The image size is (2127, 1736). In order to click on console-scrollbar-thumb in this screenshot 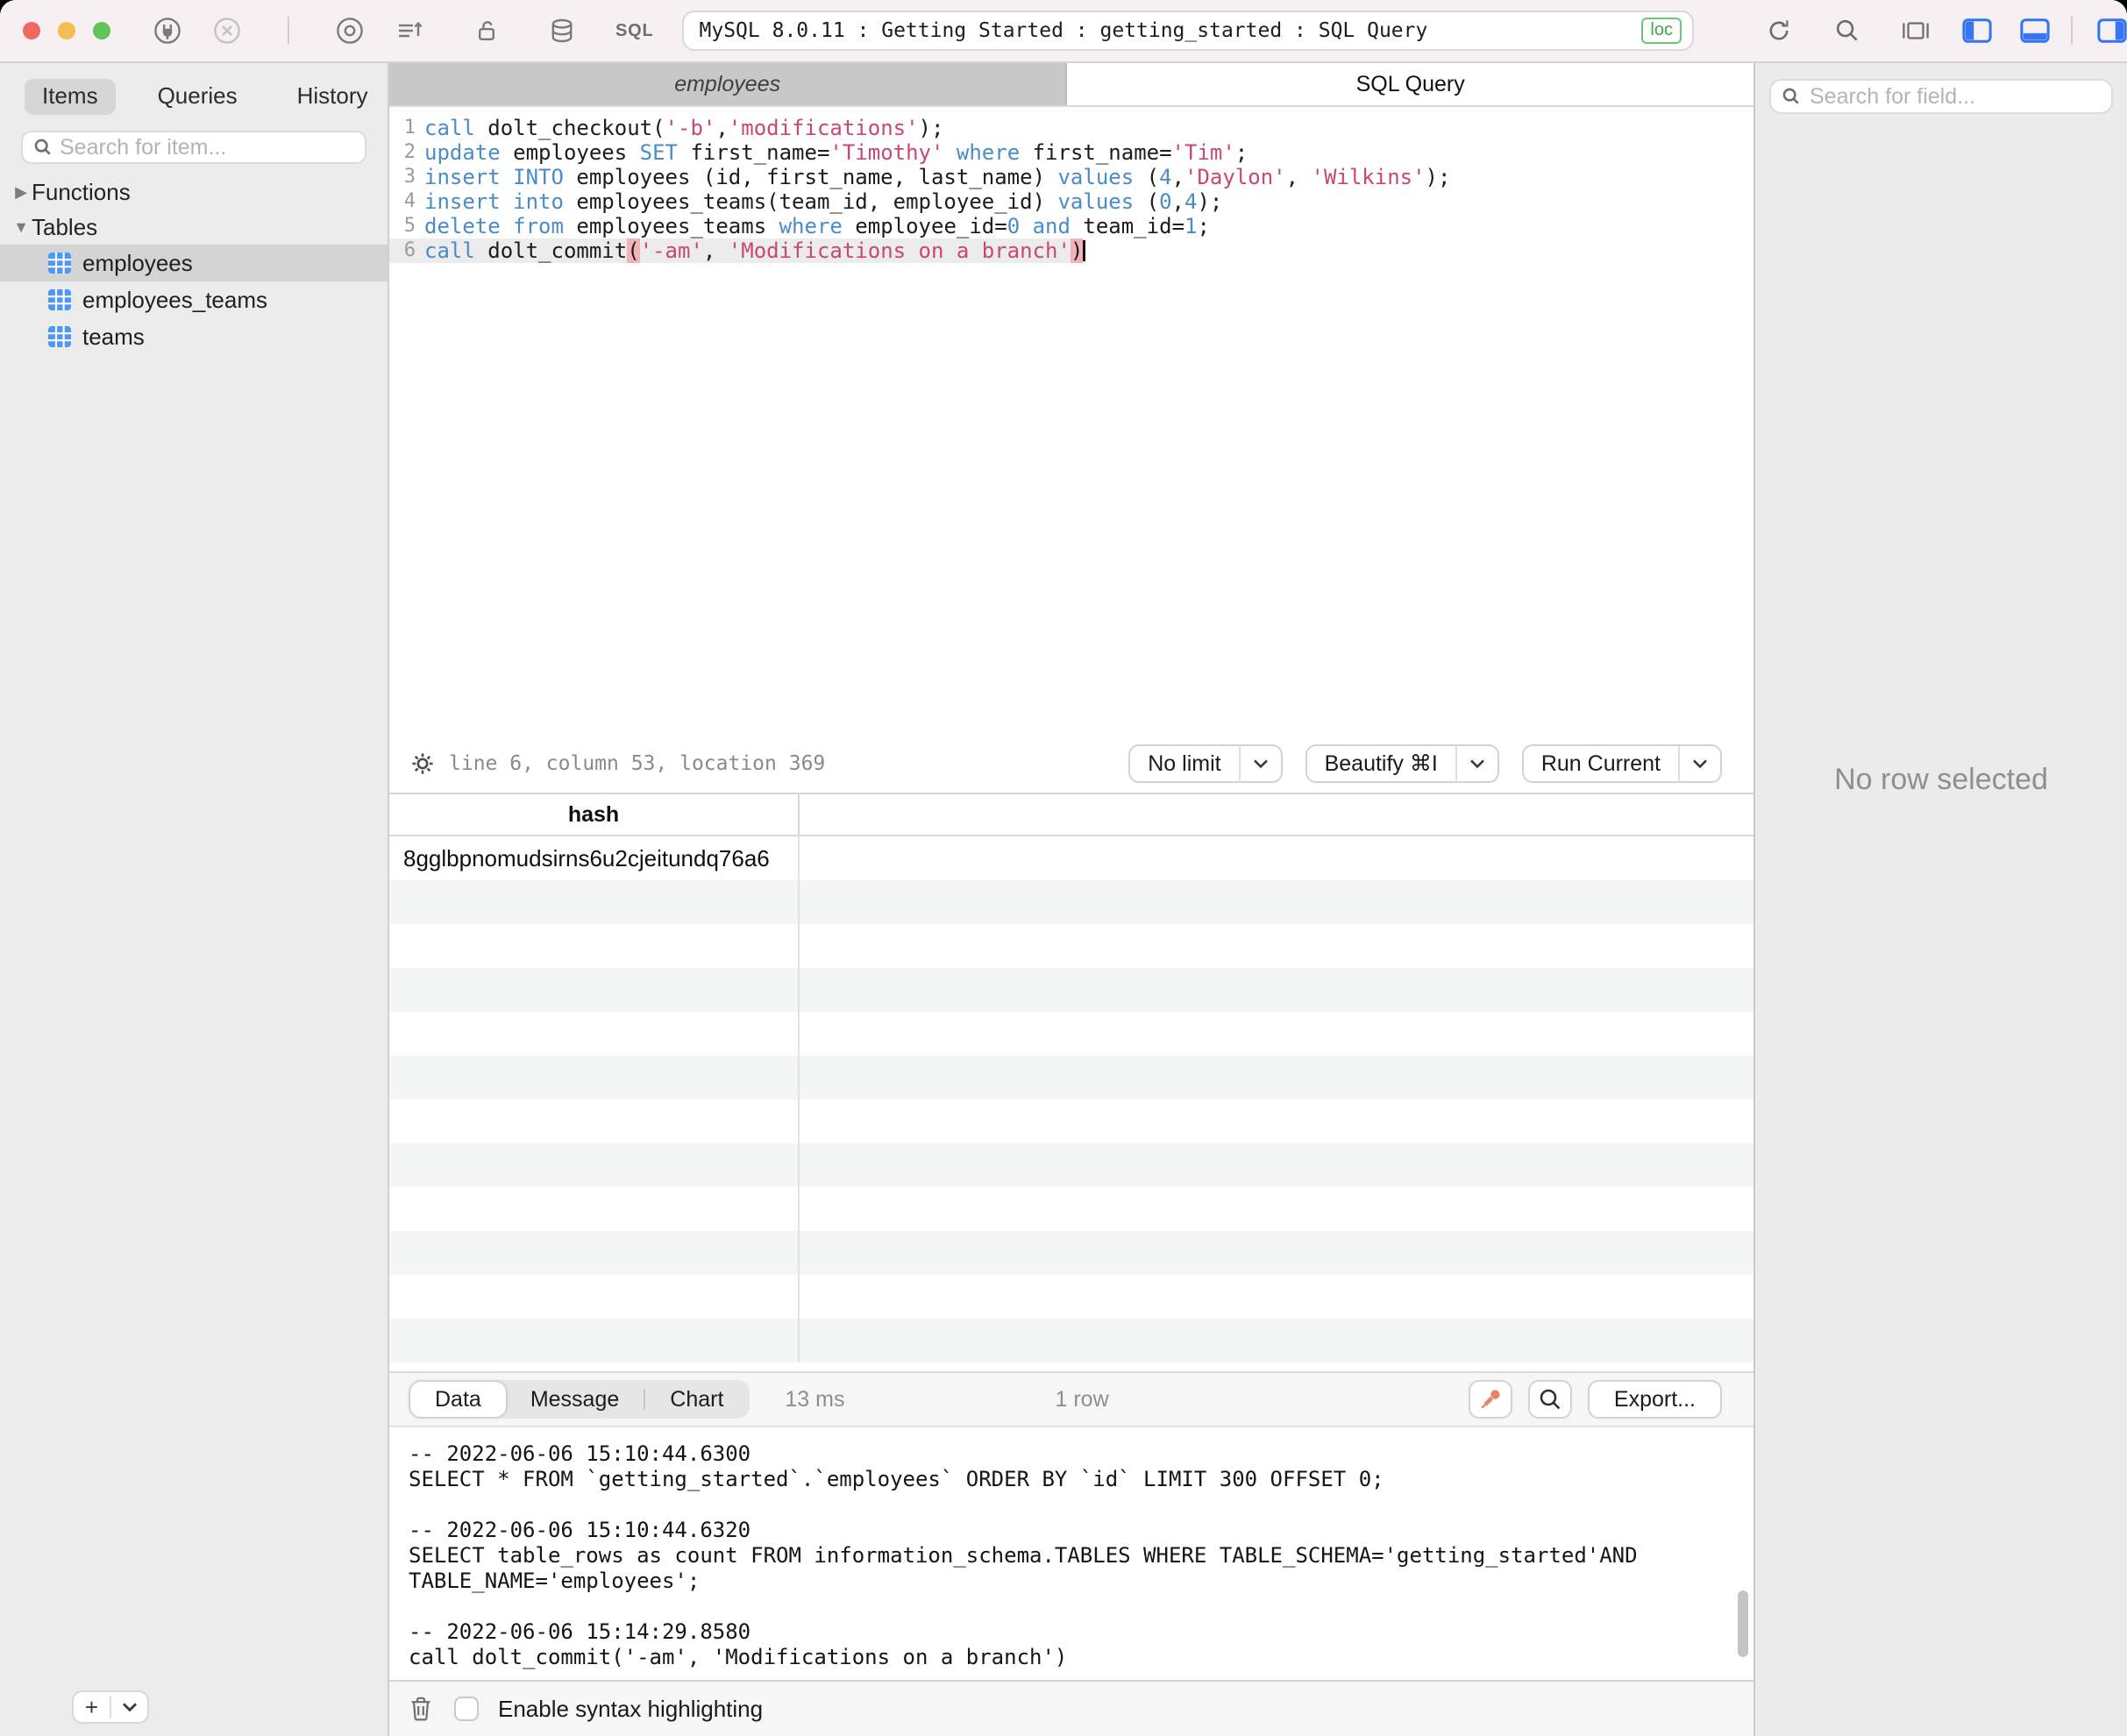, I will do `click(1743, 1623)`.